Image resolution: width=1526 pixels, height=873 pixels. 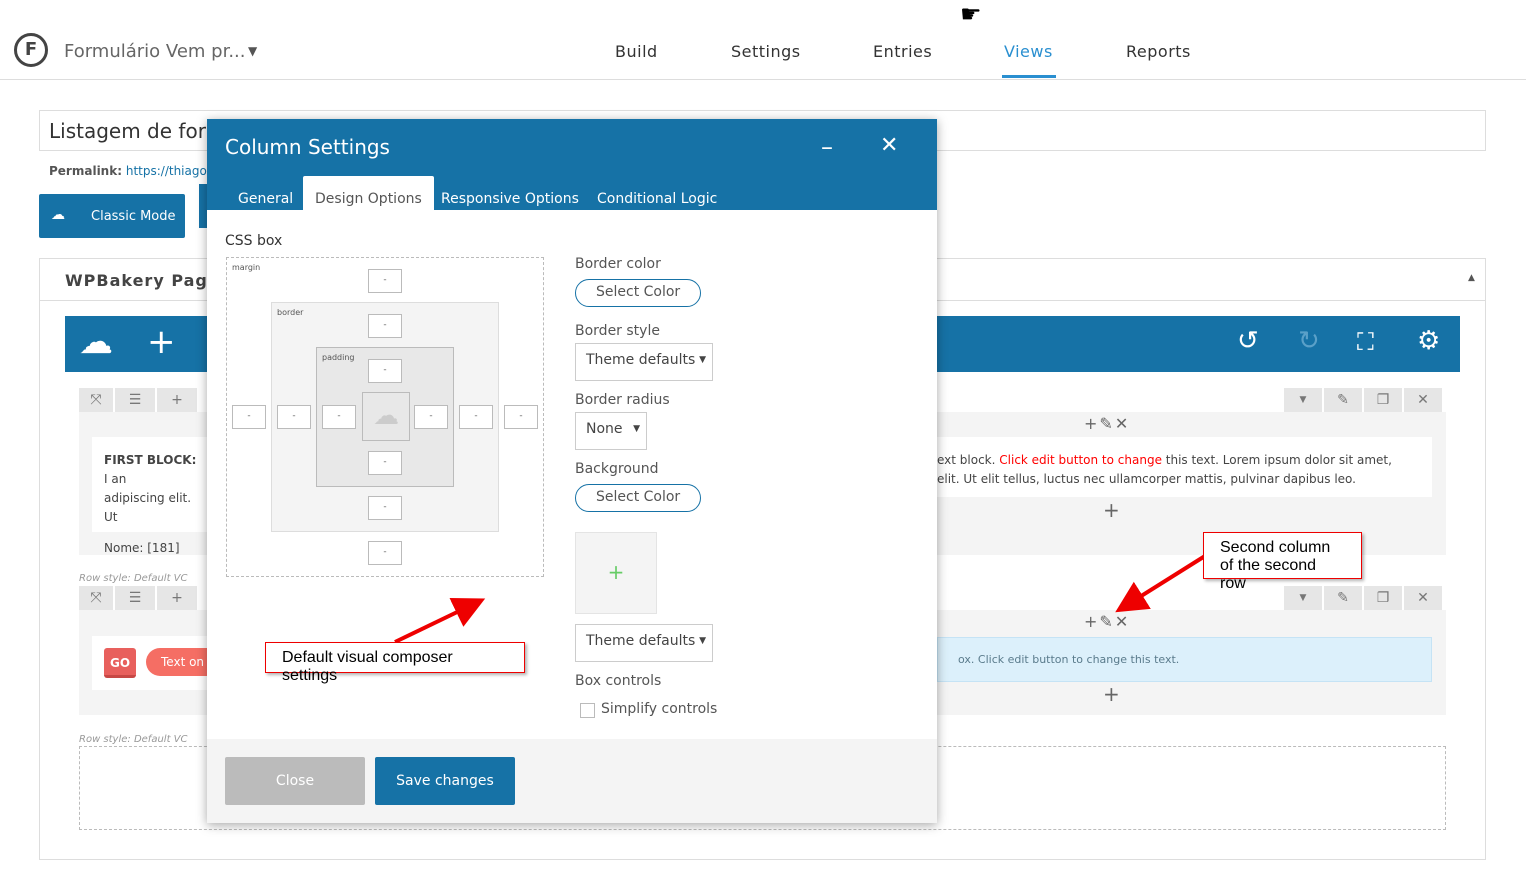 What do you see at coordinates (800, 599) in the screenshot?
I see `annotation-arrows` at bounding box center [800, 599].